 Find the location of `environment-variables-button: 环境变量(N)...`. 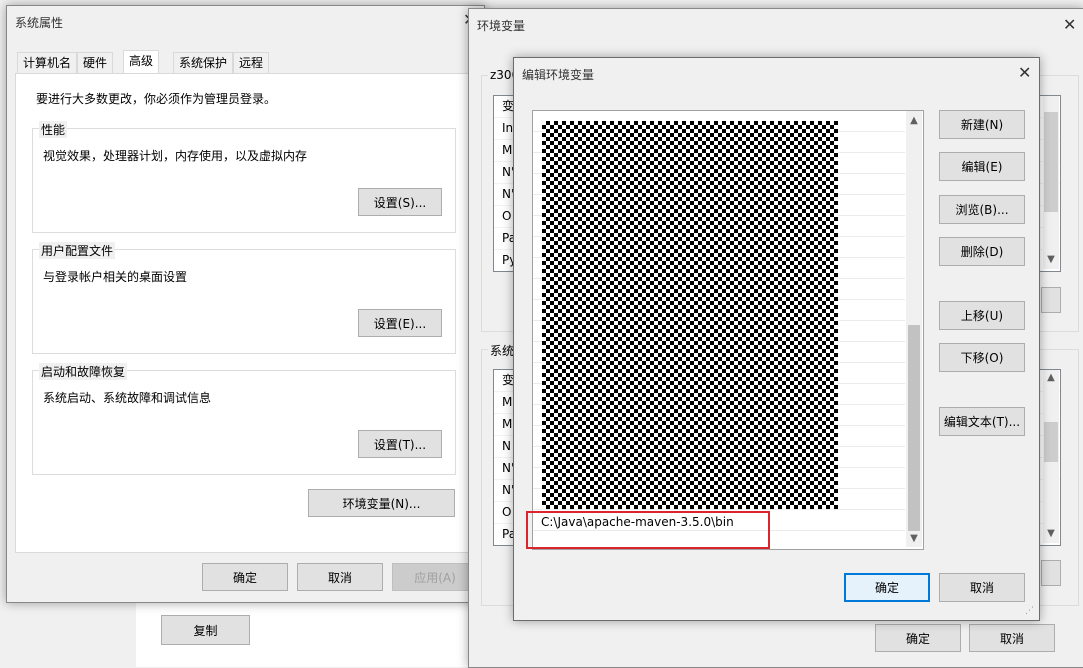

environment-variables-button: 环境变量(N)... is located at coordinates (381, 503).